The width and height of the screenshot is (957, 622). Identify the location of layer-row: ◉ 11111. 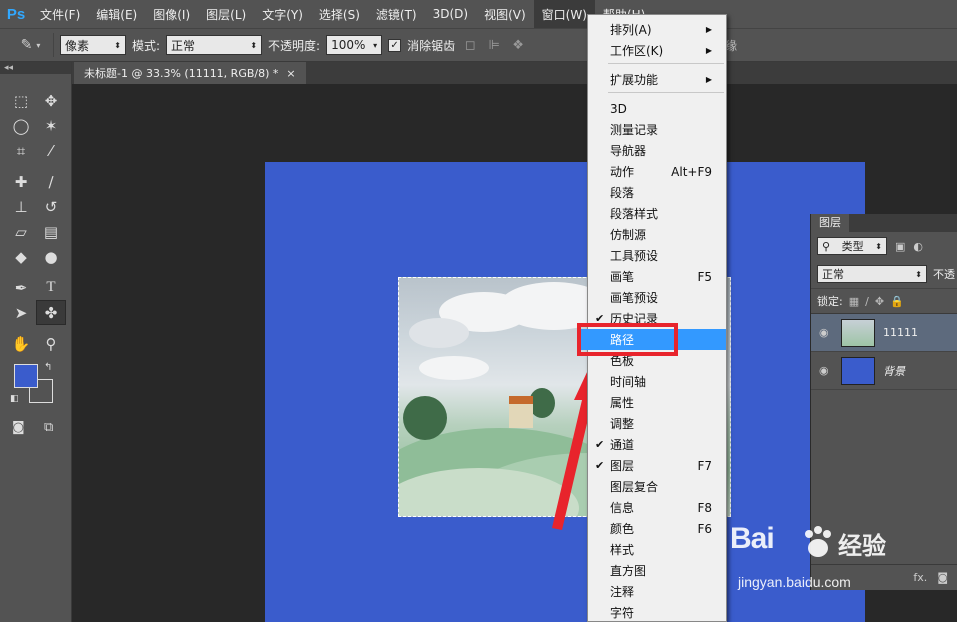
(884, 333).